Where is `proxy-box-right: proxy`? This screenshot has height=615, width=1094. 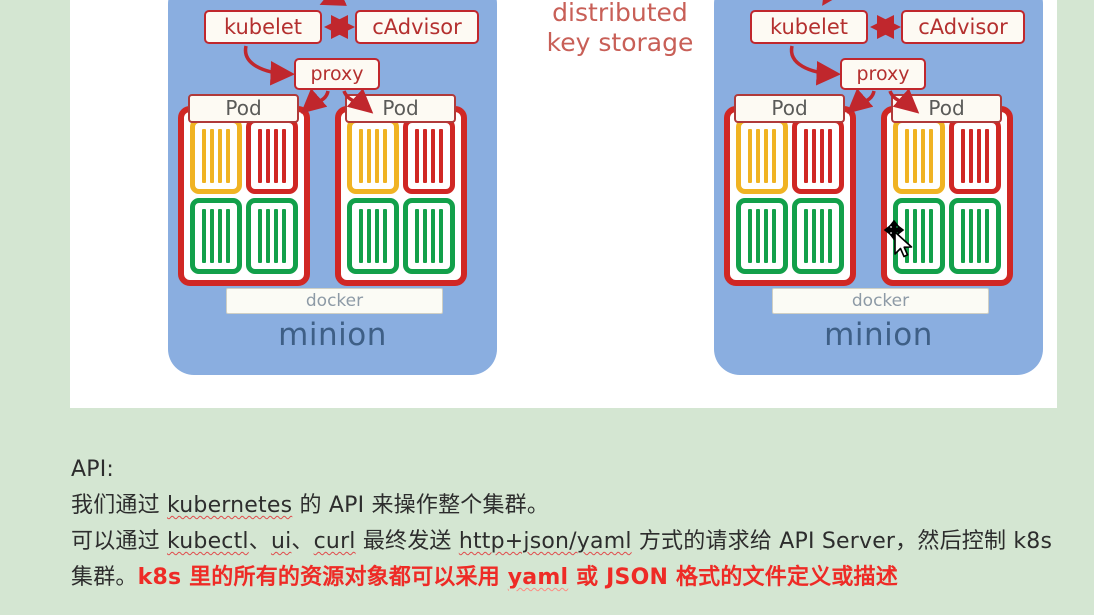
proxy-box-right: proxy is located at coordinates (883, 74).